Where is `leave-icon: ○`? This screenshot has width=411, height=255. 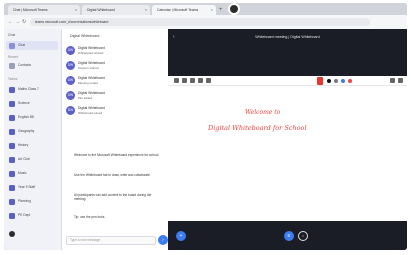
leave-icon: ○ is located at coordinates (303, 236).